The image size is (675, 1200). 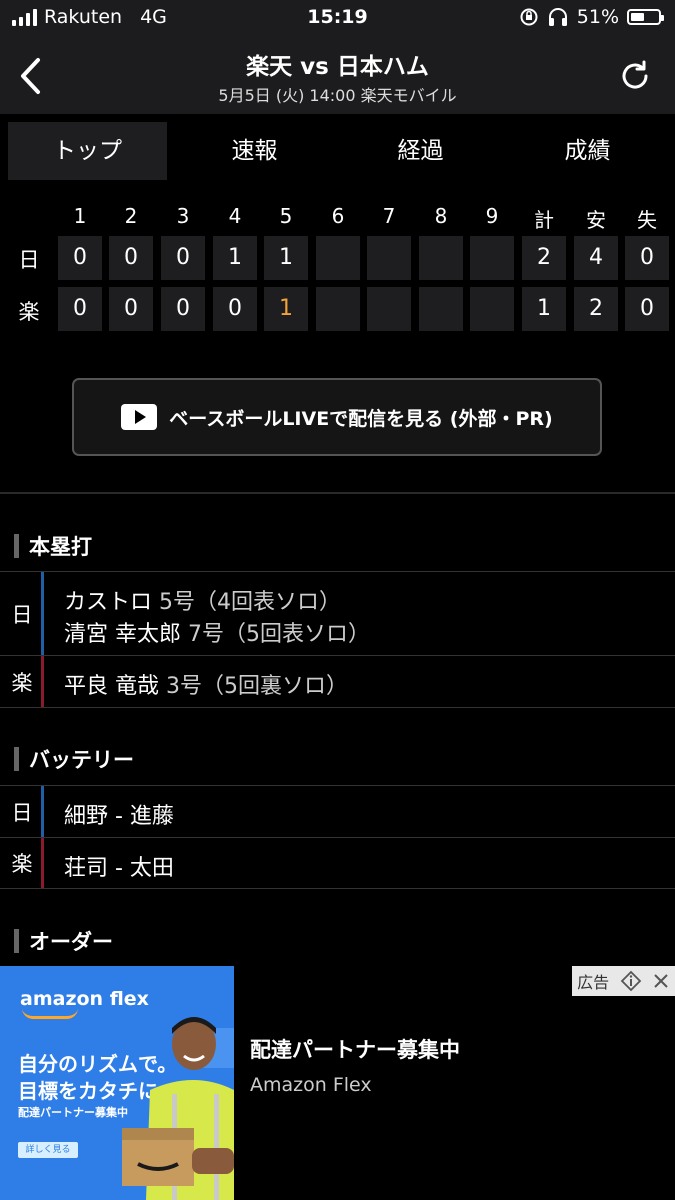 I want to click on section-title-battery: バッテリー, so click(x=74, y=759).